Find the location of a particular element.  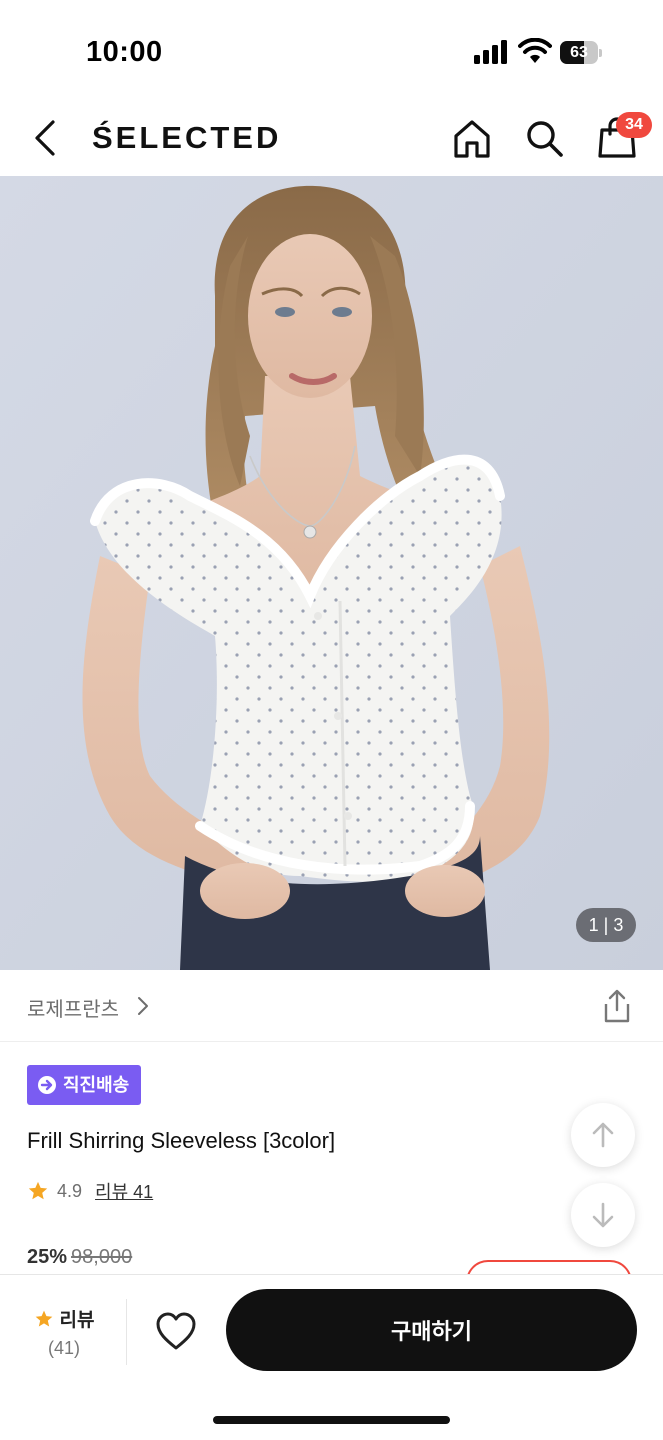

battery-icon: 63 is located at coordinates (581, 52).